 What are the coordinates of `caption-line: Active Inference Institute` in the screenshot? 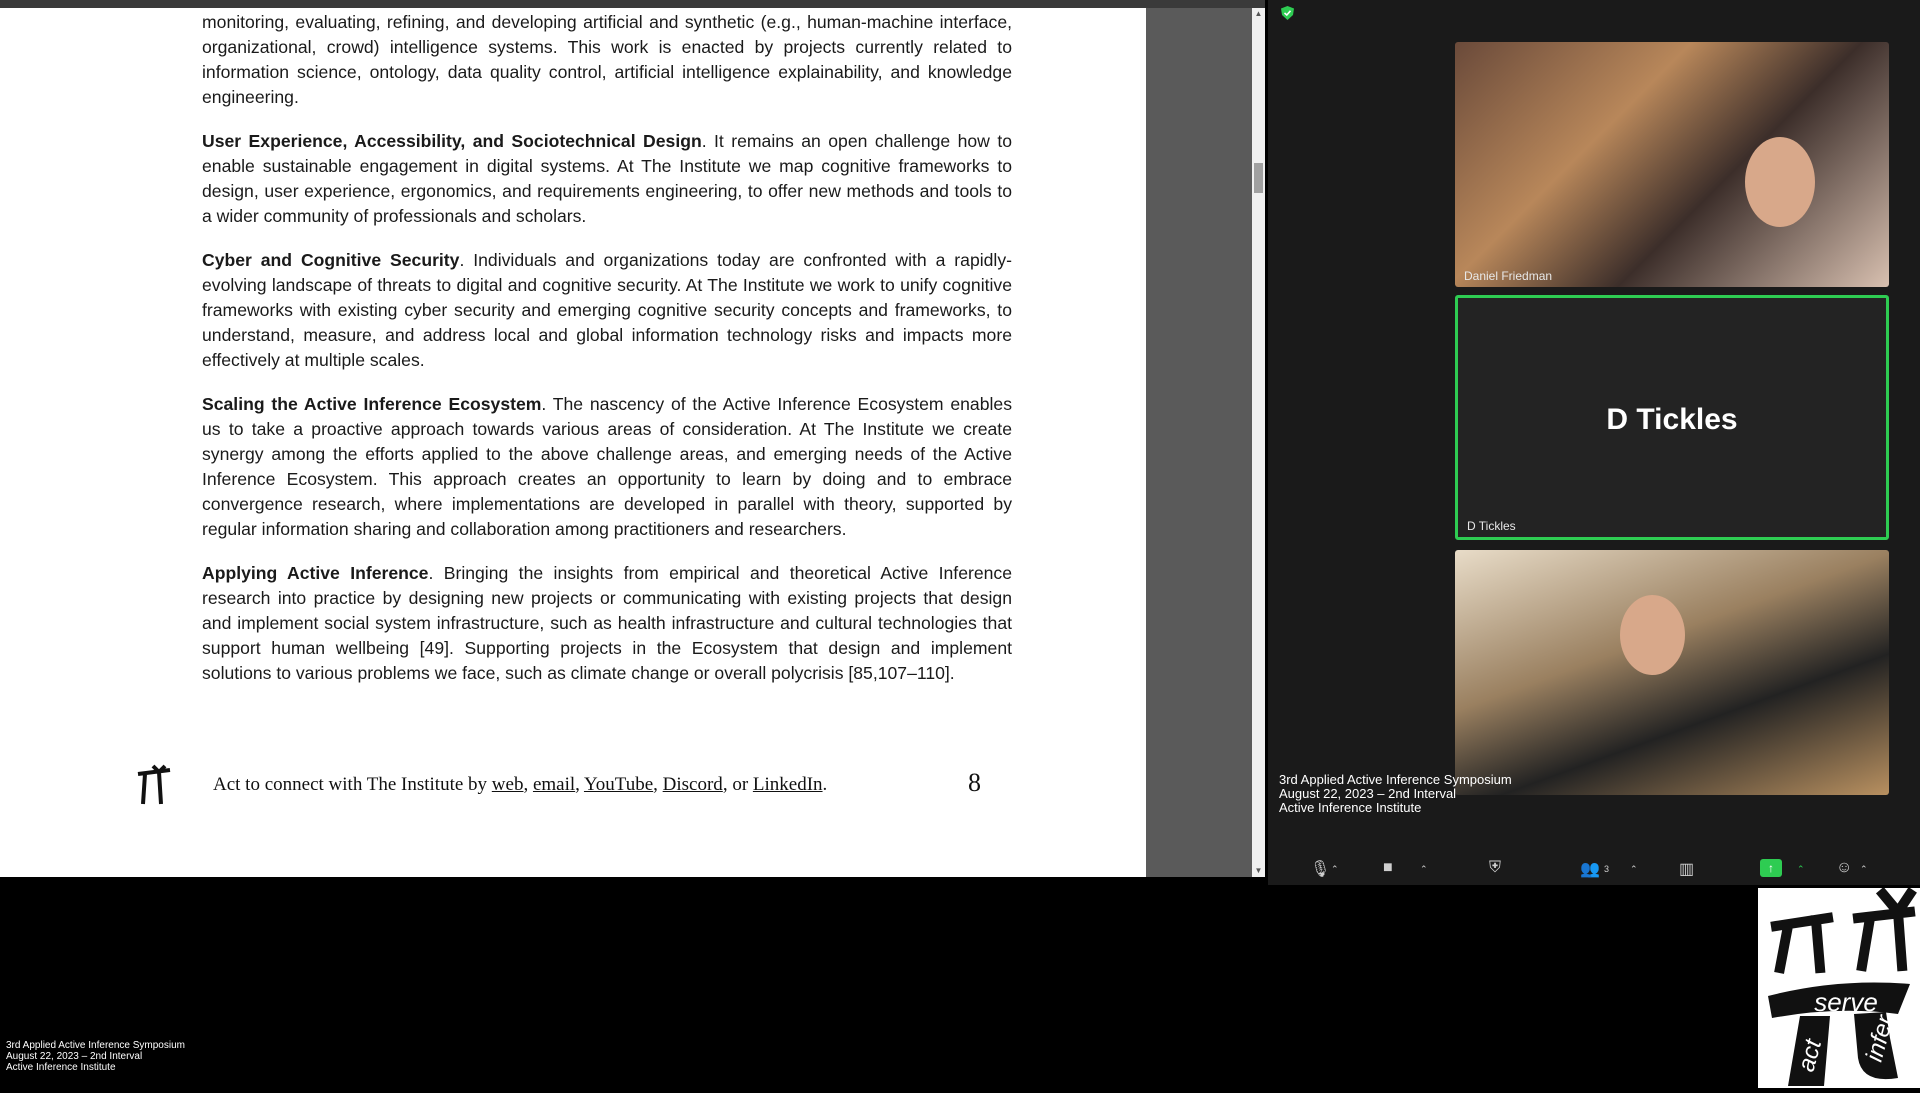 It's located at (61, 1067).